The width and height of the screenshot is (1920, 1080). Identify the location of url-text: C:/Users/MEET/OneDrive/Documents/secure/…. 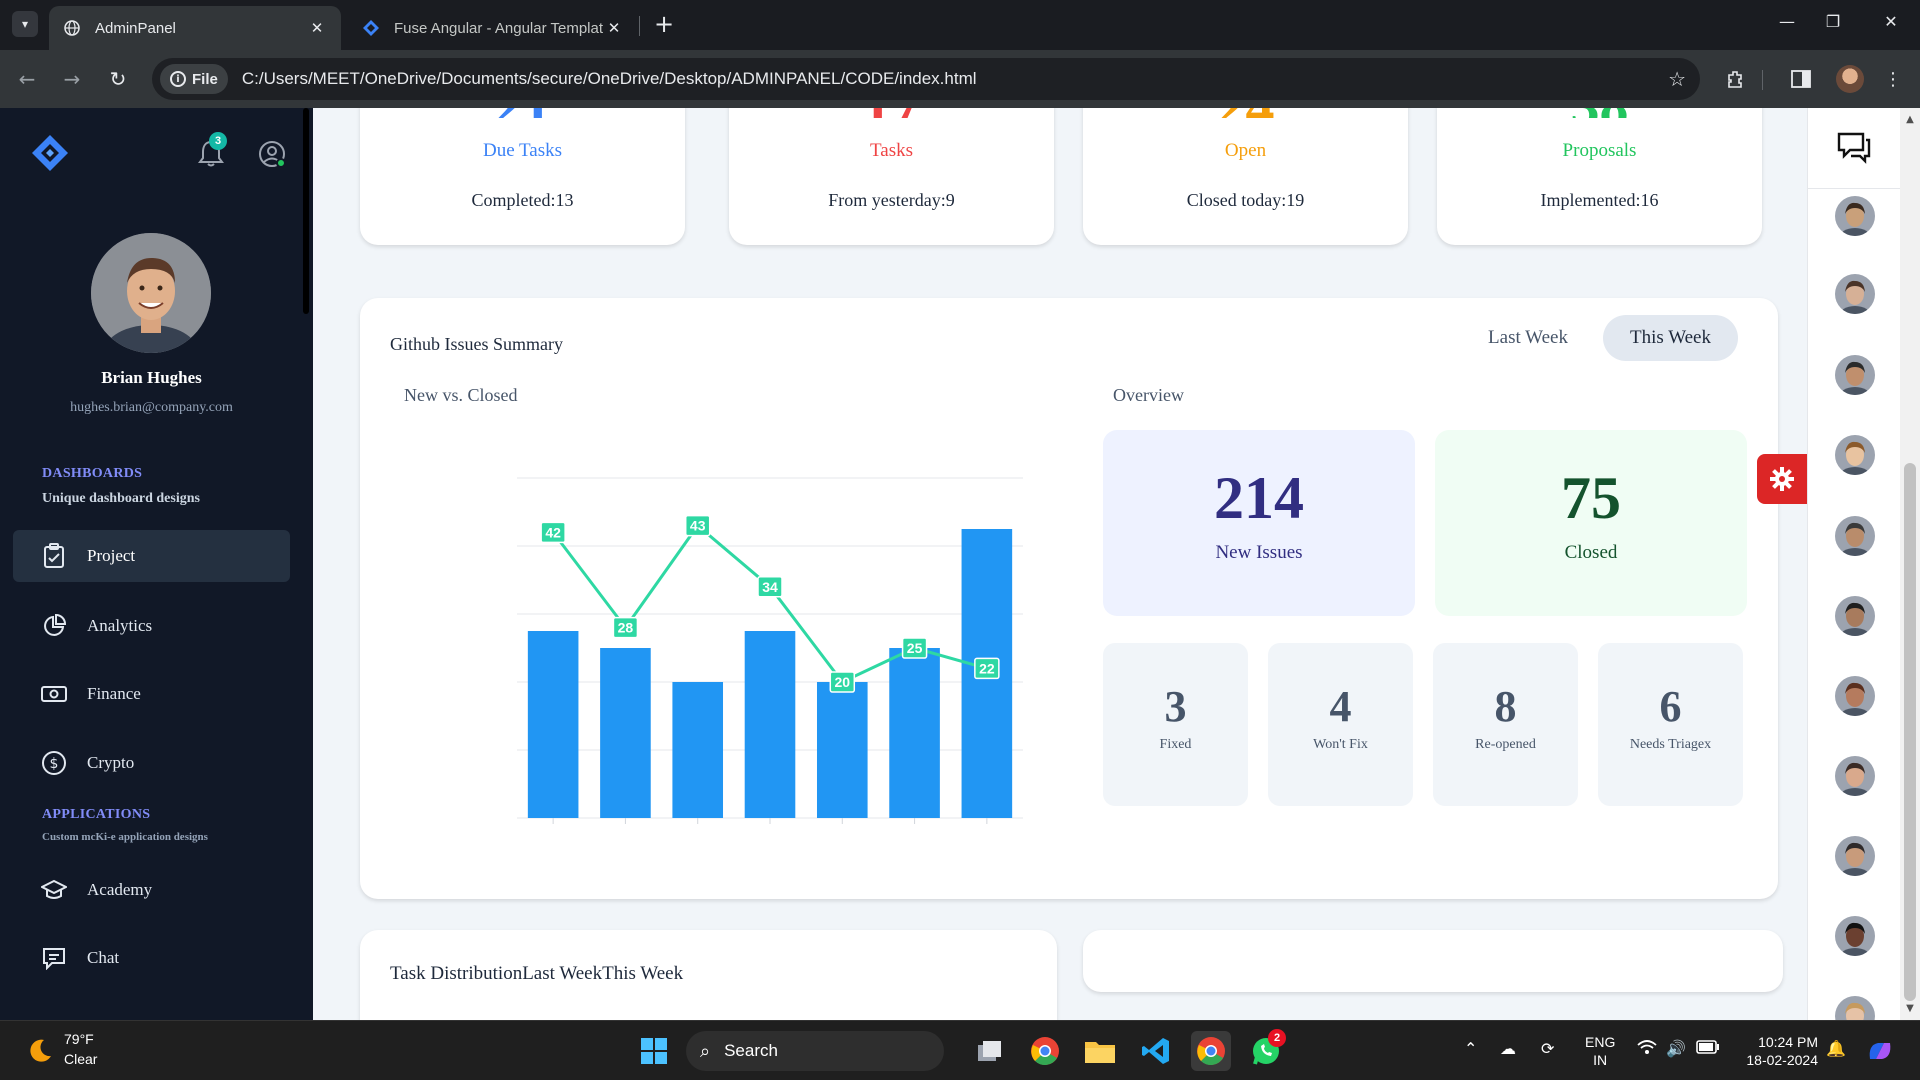
(609, 79).